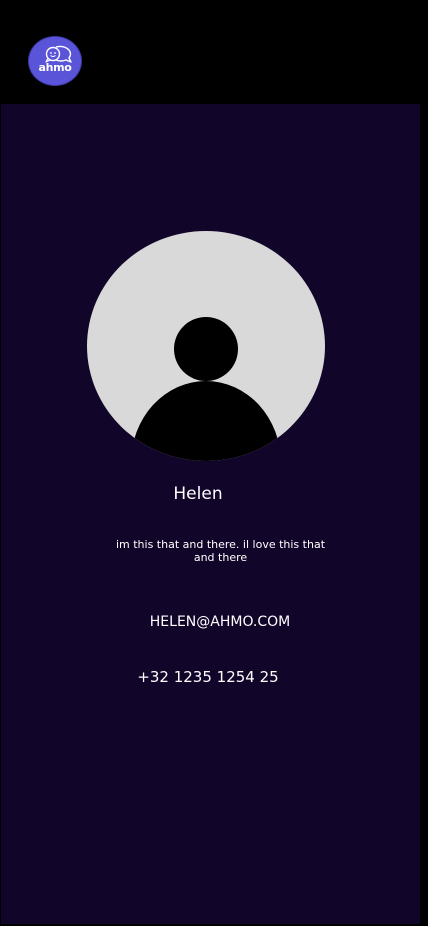 The width and height of the screenshot is (428, 926). Describe the element at coordinates (424, 463) in the screenshot. I see `edge-strip` at that location.